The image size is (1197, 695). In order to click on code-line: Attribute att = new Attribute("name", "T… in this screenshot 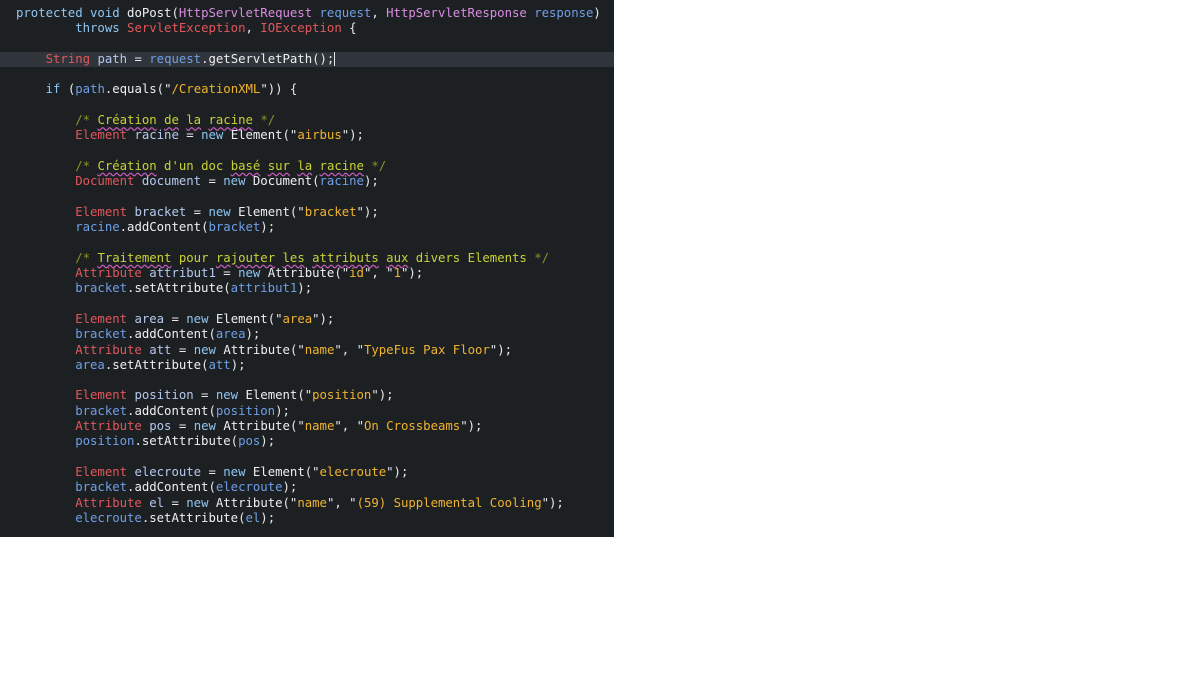, I will do `click(307, 350)`.